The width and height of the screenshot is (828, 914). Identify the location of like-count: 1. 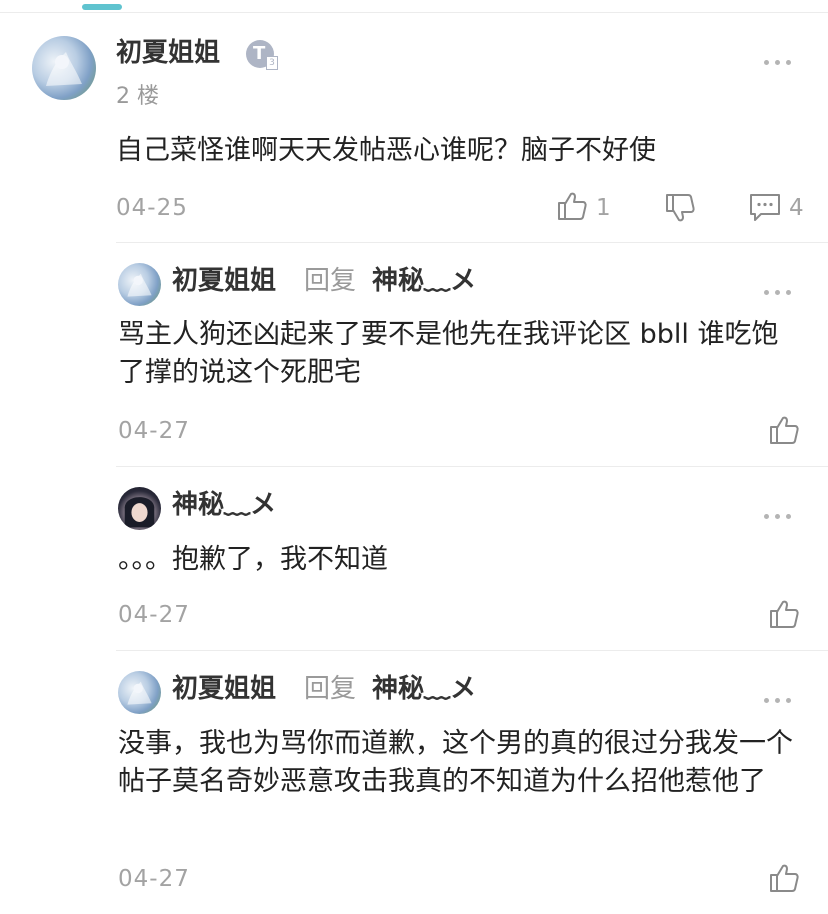
(603, 208).